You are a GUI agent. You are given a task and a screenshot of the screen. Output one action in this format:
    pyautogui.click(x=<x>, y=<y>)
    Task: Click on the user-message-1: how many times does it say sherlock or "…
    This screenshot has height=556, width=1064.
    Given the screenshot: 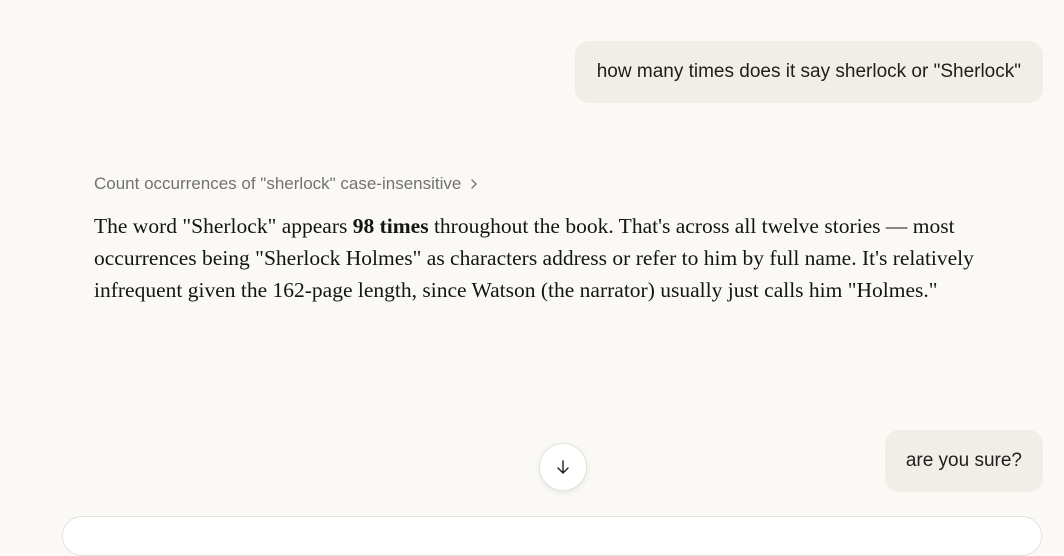 What is the action you would take?
    pyautogui.click(x=808, y=72)
    